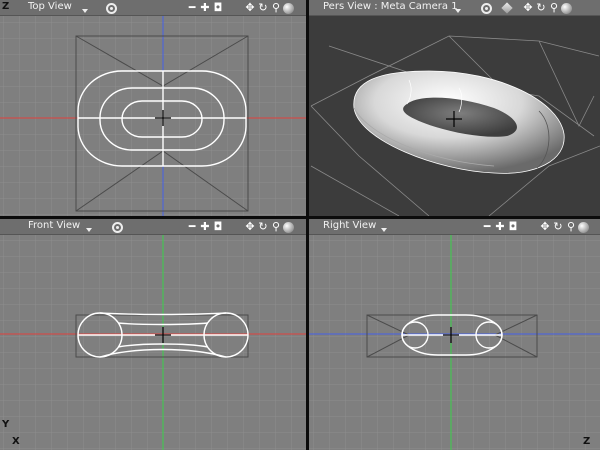  Describe the element at coordinates (54, 225) in the screenshot. I see `front-view-title: Front View` at that location.